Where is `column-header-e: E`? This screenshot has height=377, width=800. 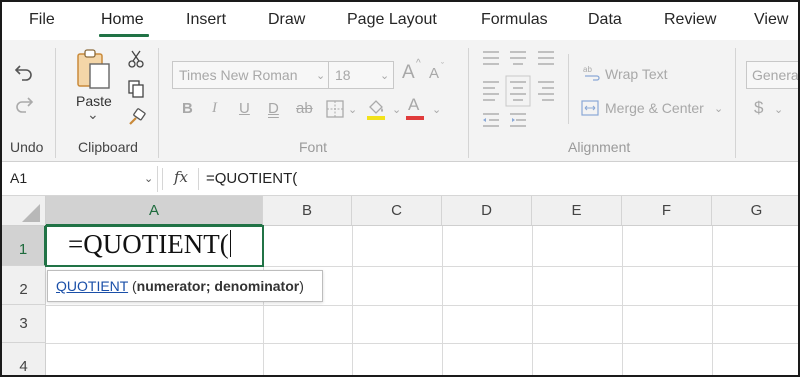
column-header-e: E is located at coordinates (577, 211).